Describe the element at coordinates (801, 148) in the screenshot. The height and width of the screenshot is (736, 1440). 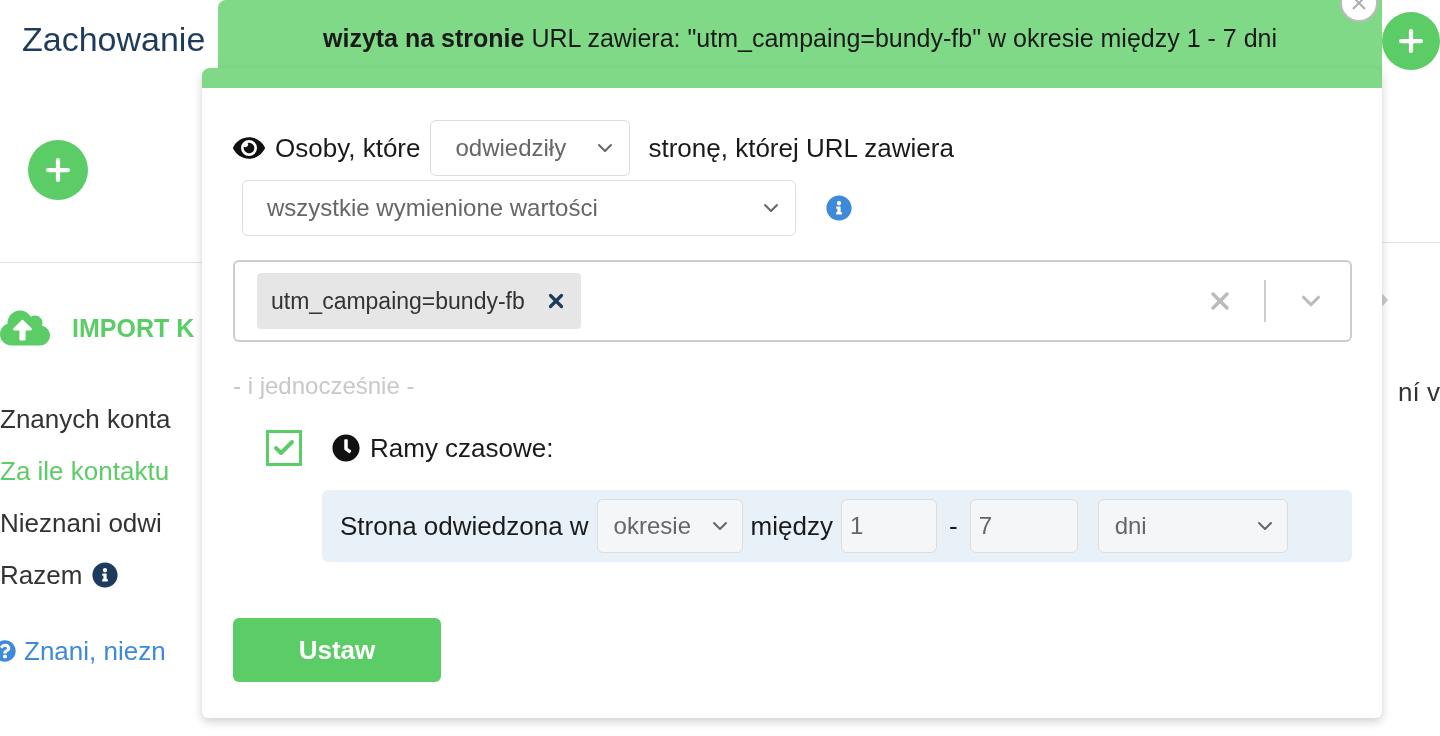
I see `condition-label: stronę, której URL zawiera` at that location.